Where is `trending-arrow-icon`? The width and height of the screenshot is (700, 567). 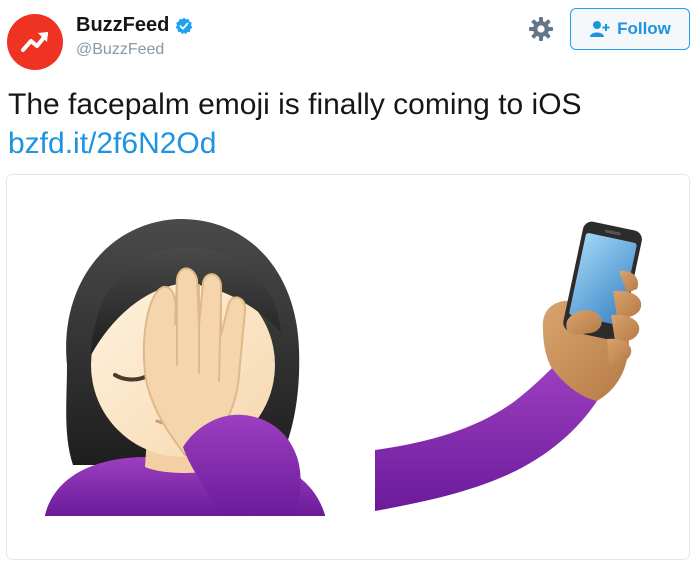
trending-arrow-icon is located at coordinates (34, 42).